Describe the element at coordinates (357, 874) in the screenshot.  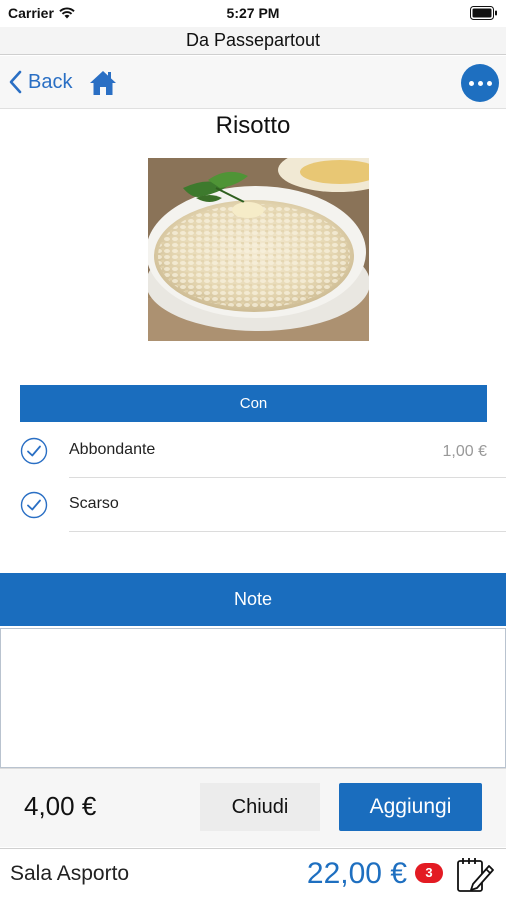
I see `order-total: 22,00 €` at that location.